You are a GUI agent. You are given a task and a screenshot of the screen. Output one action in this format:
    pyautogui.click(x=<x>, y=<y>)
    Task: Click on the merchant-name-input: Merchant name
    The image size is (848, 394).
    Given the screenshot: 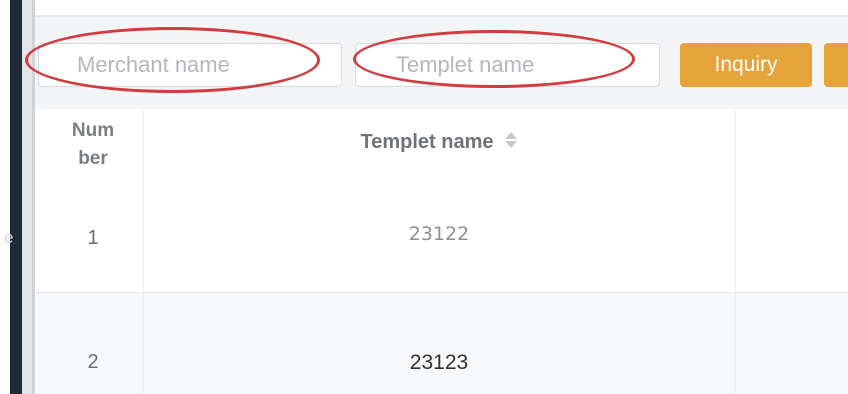 What is the action you would take?
    pyautogui.click(x=190, y=65)
    